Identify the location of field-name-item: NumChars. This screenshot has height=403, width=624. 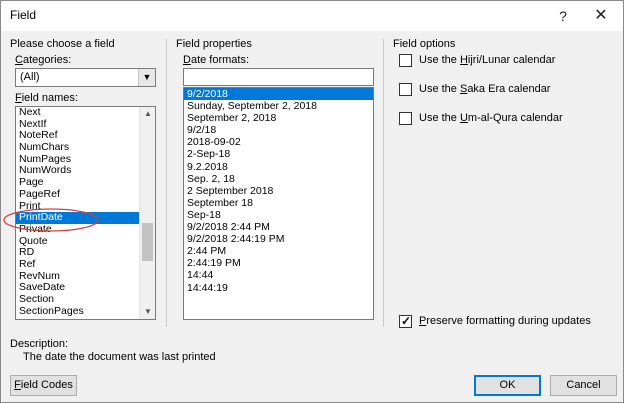
(78, 147).